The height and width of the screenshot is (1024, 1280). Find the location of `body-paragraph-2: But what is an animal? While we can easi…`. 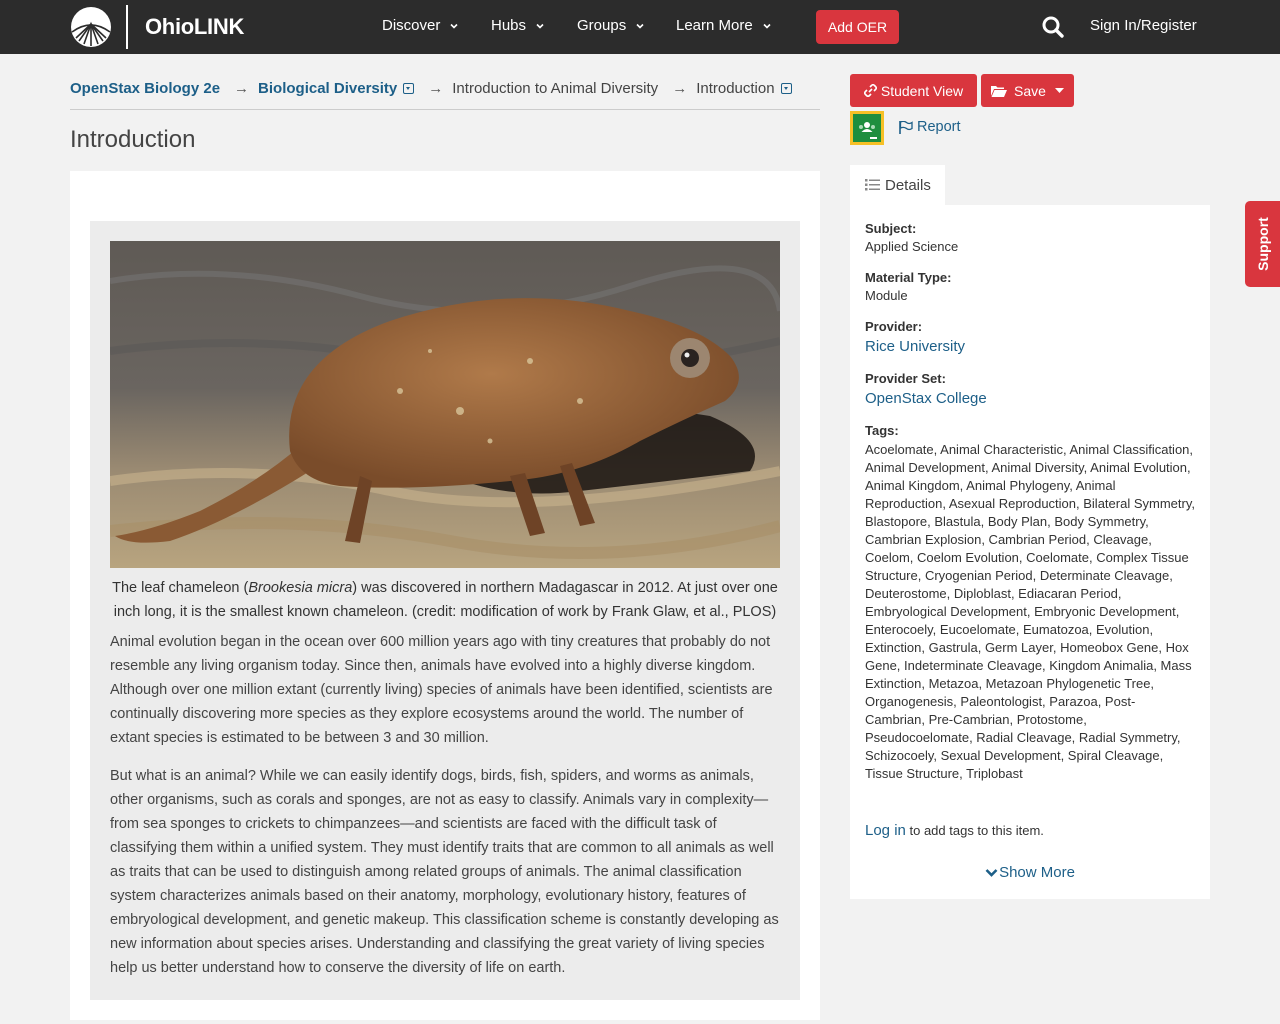

body-paragraph-2: But what is an animal? While we can easi… is located at coordinates (444, 872).